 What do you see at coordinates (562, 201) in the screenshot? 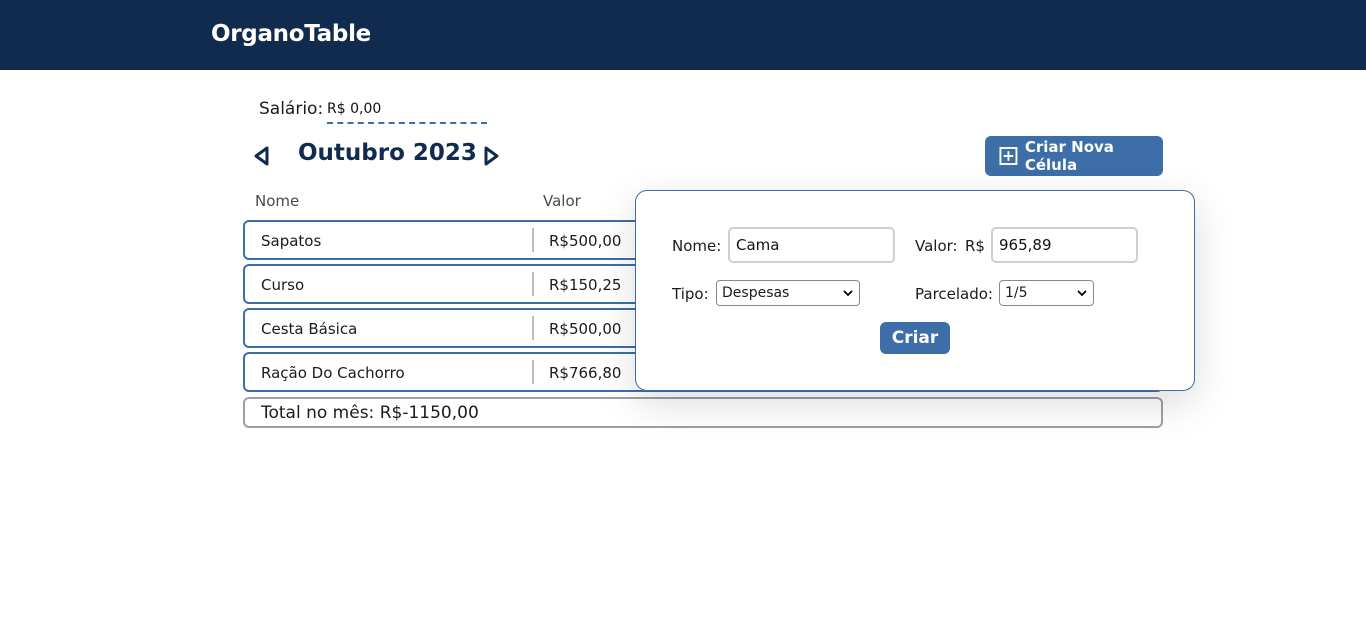
I see `column-header-valor: Valor` at bounding box center [562, 201].